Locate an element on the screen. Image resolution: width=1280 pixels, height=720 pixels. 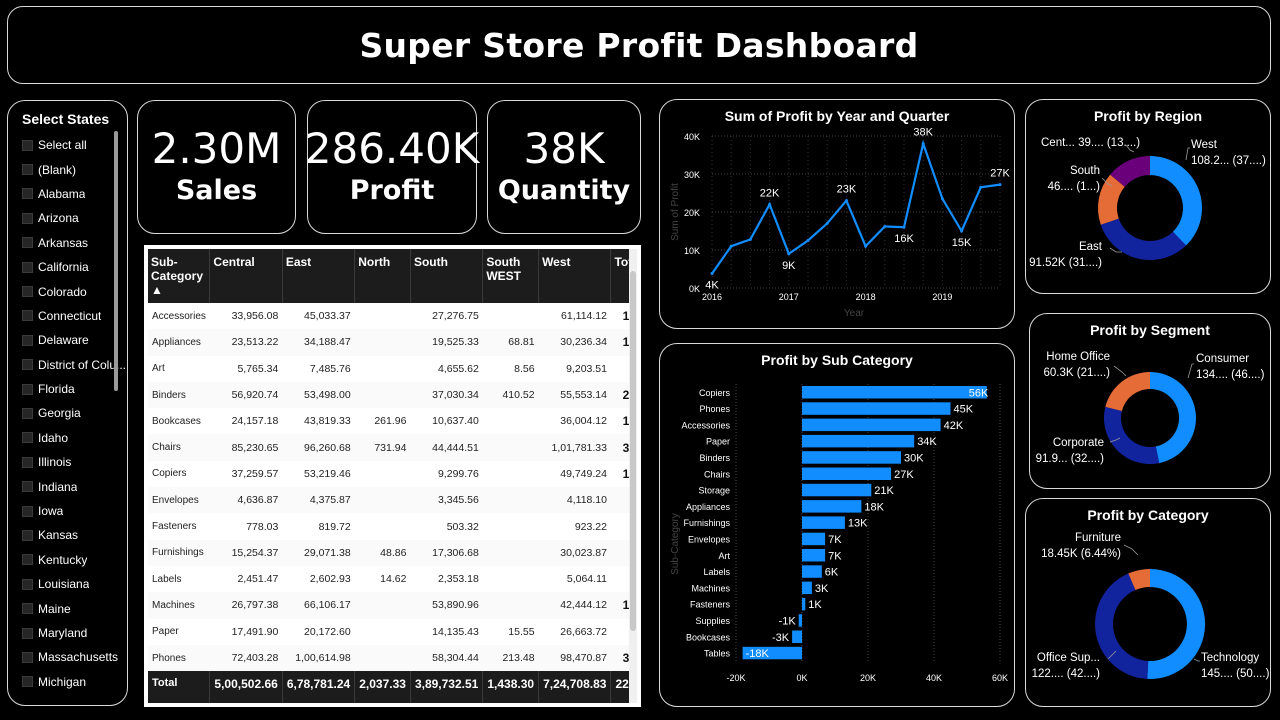
column-header: Central is located at coordinates (246, 276).